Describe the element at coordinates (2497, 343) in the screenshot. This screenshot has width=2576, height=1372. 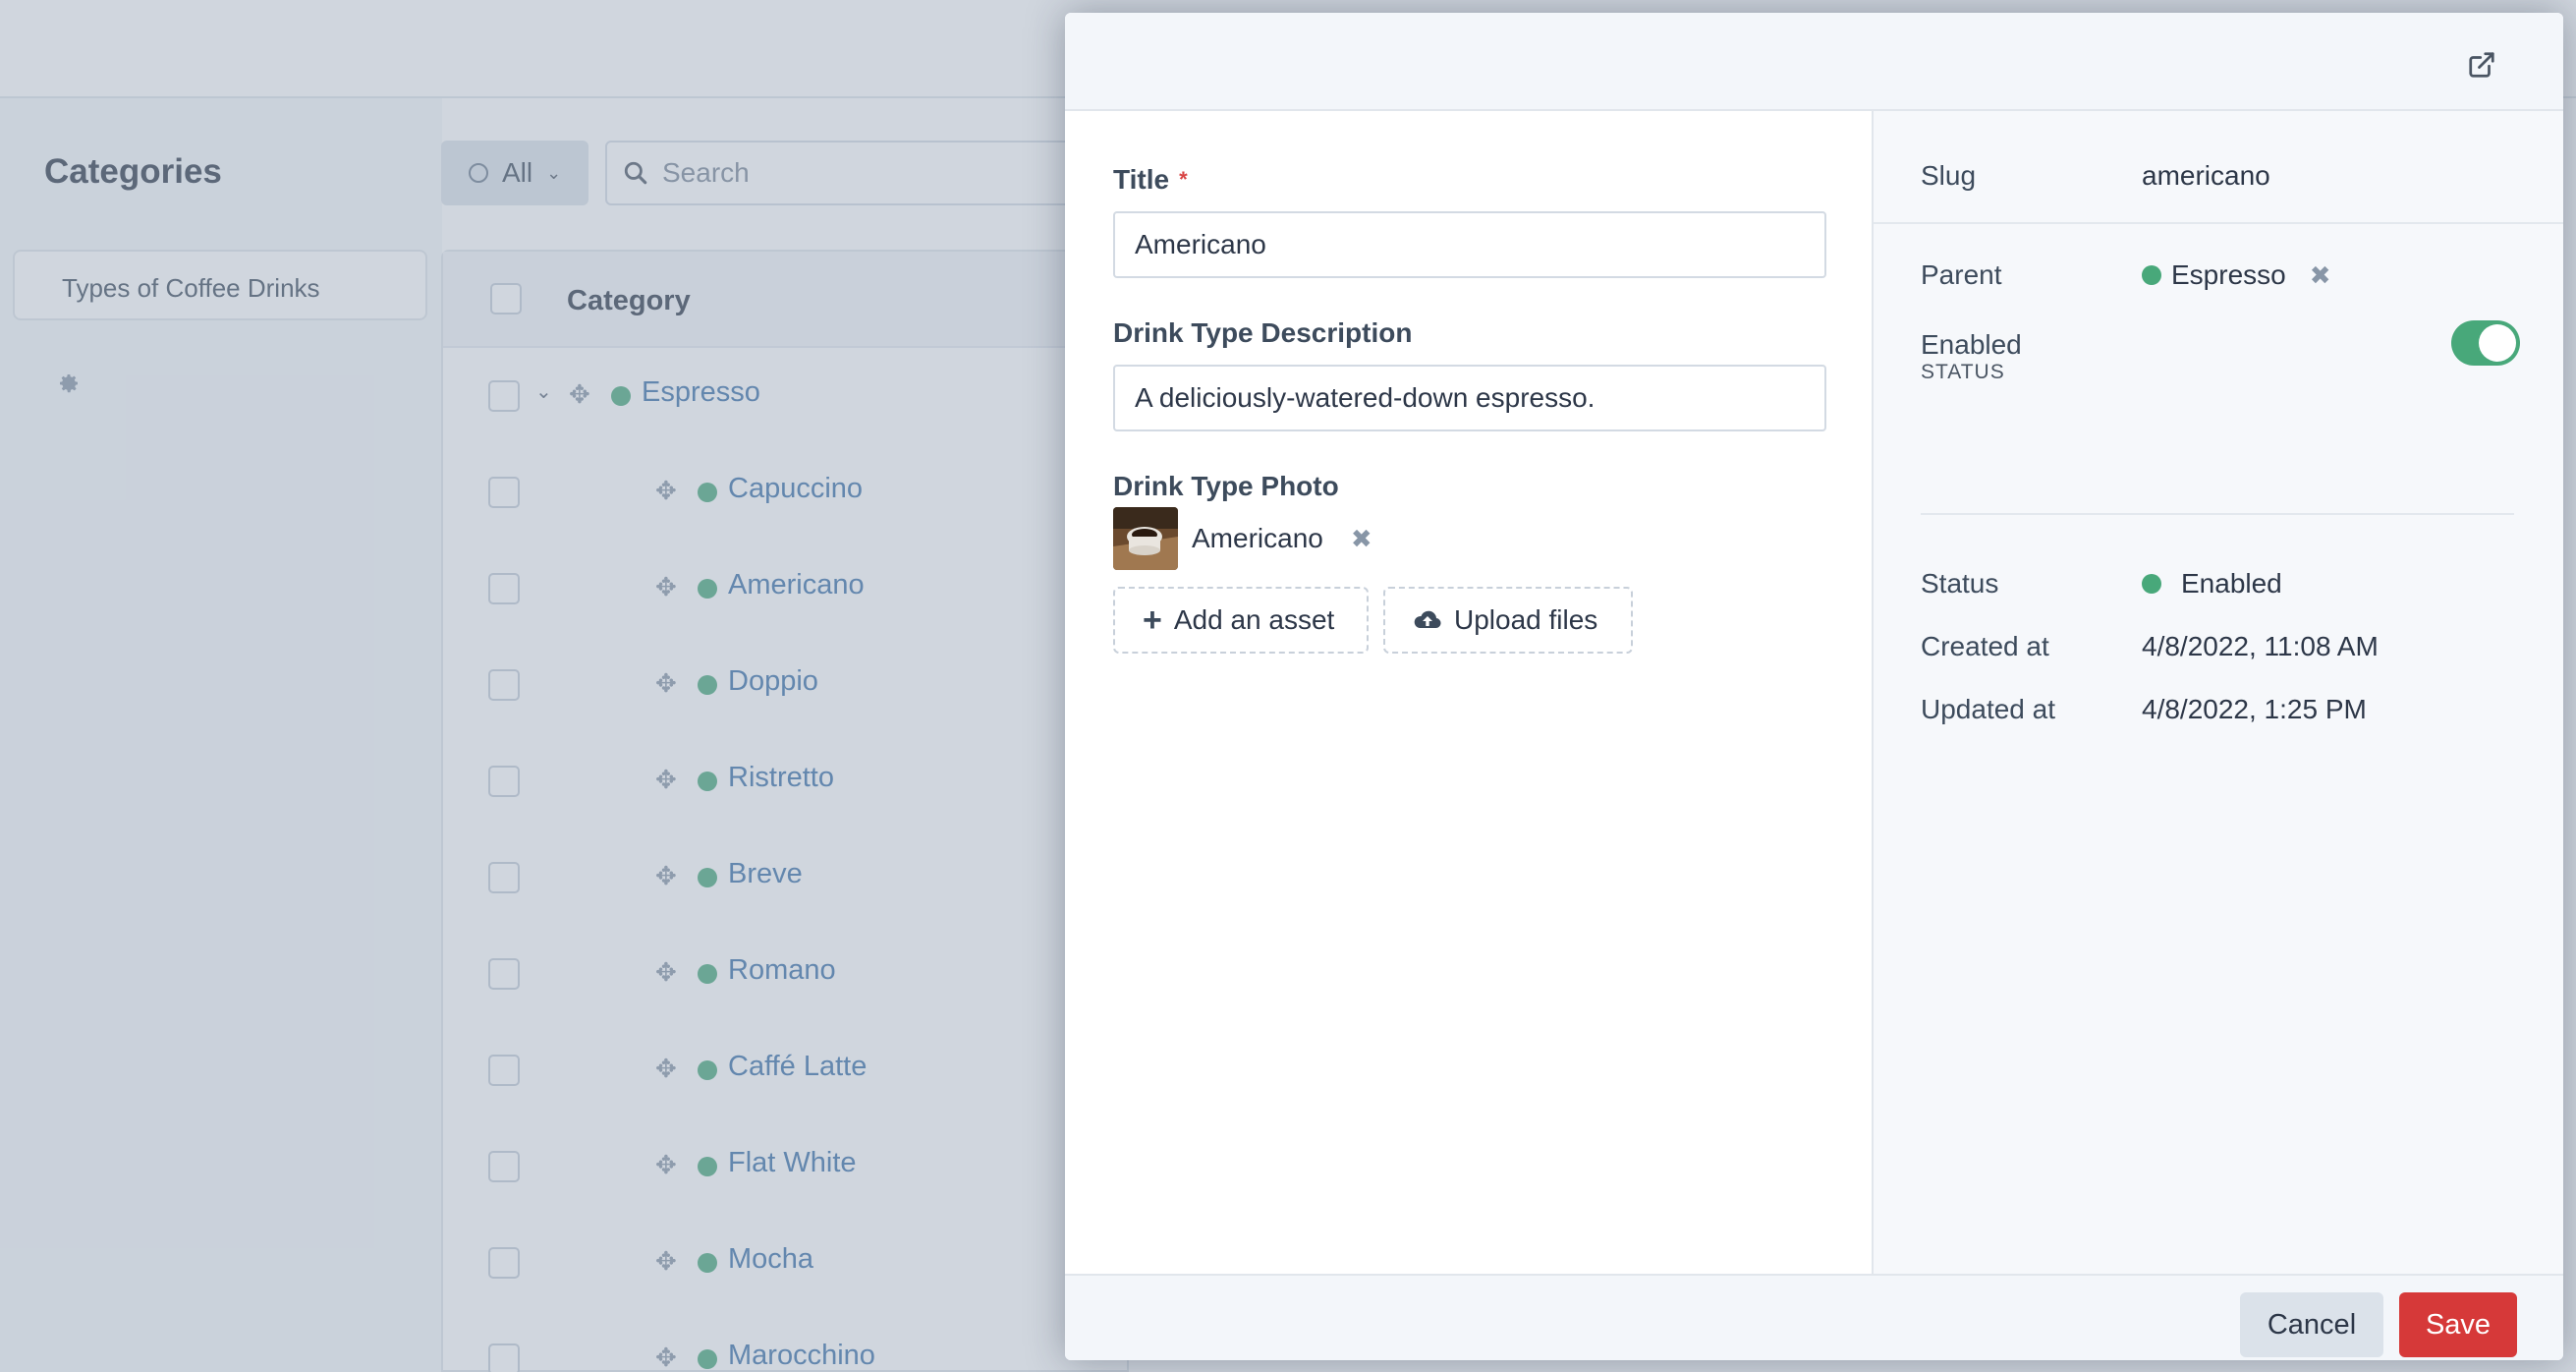
I see `toggle-knob` at that location.